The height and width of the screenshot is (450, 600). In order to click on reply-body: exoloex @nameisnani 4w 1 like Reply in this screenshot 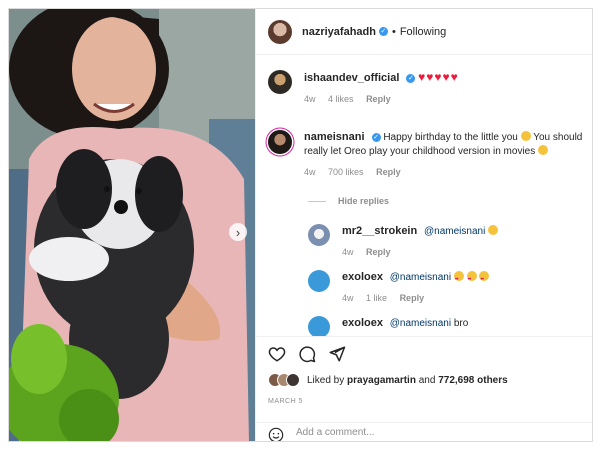, I will do `click(416, 287)`.